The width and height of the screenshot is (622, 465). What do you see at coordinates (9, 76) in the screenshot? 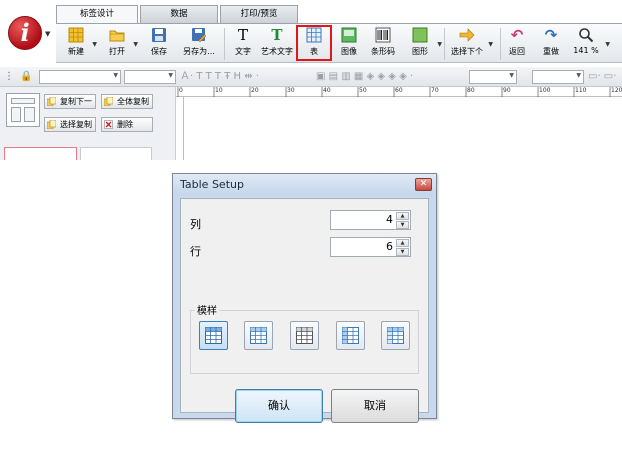
I see `grip-icon: ⋮` at bounding box center [9, 76].